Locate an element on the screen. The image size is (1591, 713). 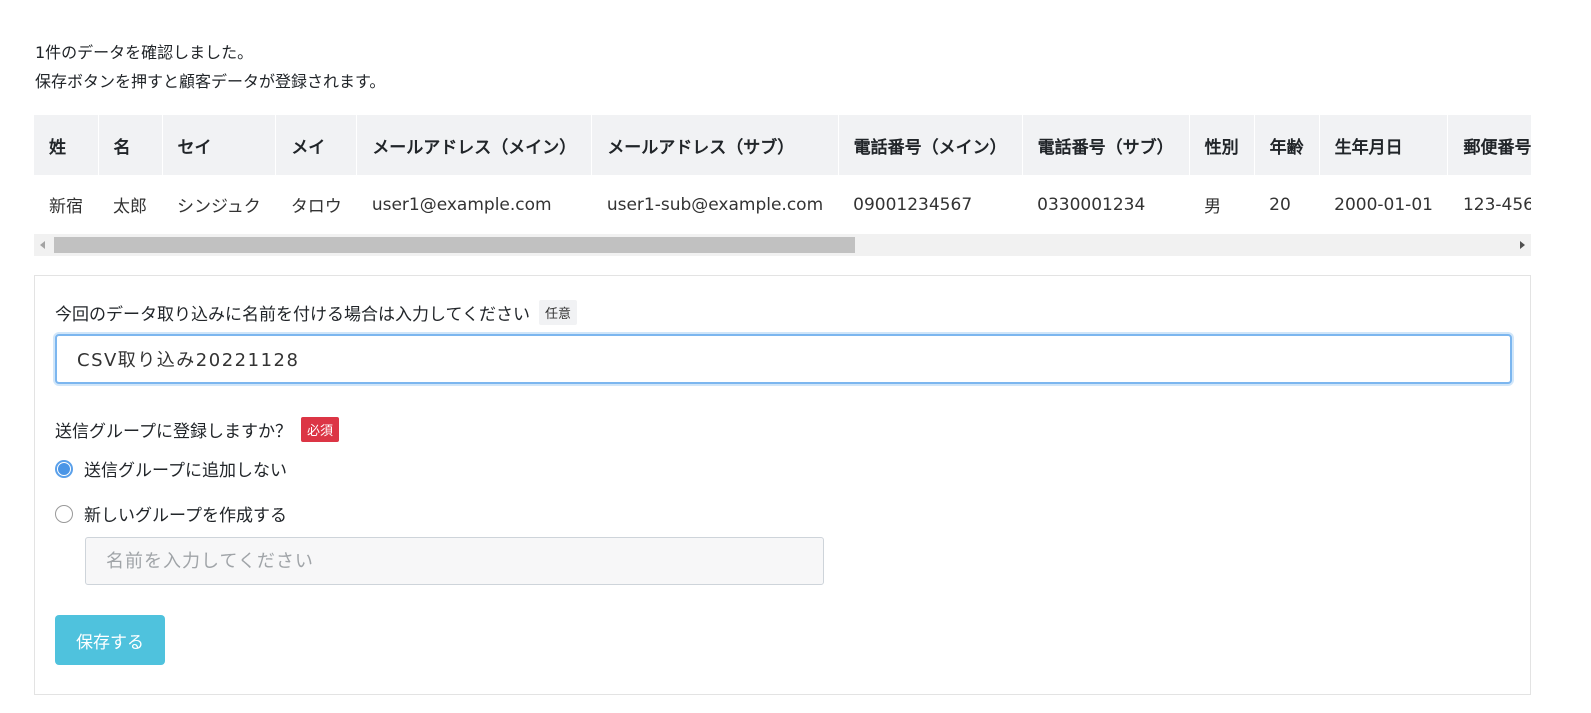
horizontal-scrollbar is located at coordinates (782, 245).